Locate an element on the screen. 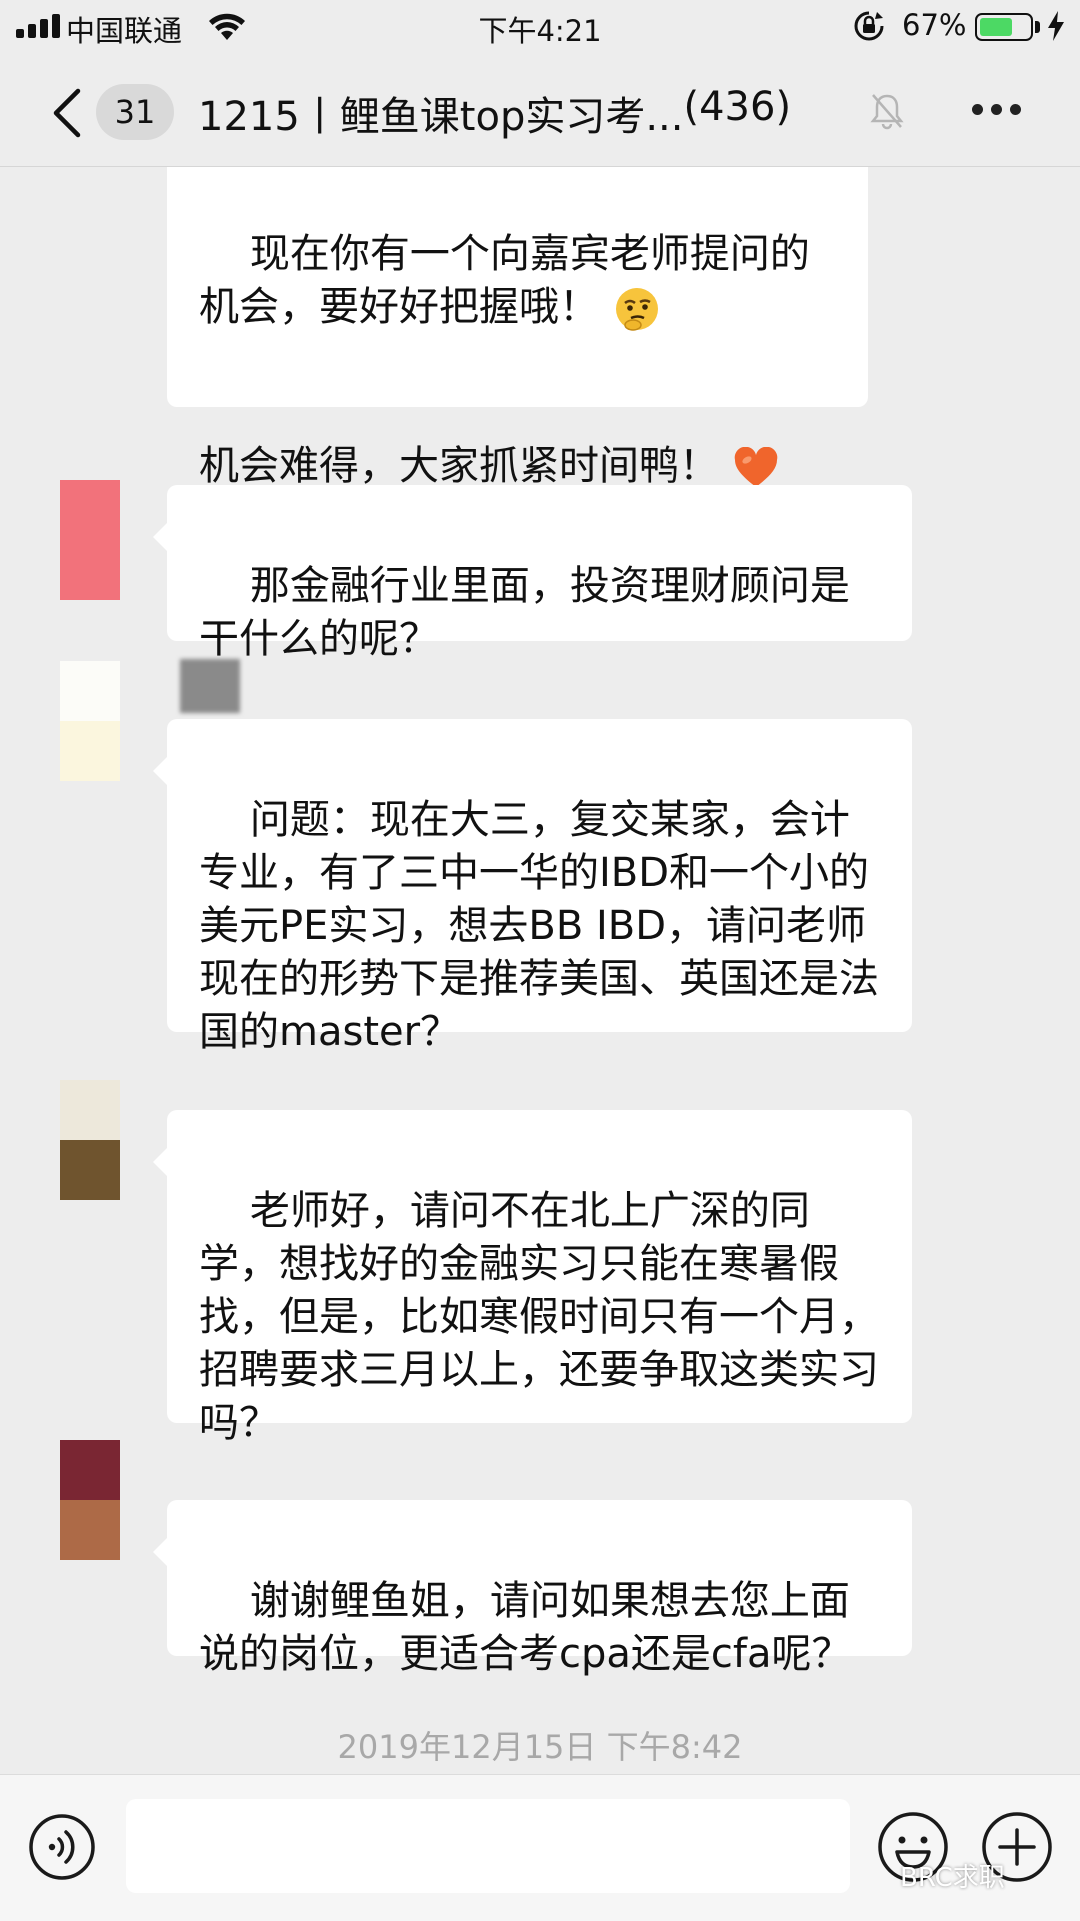 Image resolution: width=1080 pixels, height=1921 pixels. rotation-lock-icon is located at coordinates (869, 26).